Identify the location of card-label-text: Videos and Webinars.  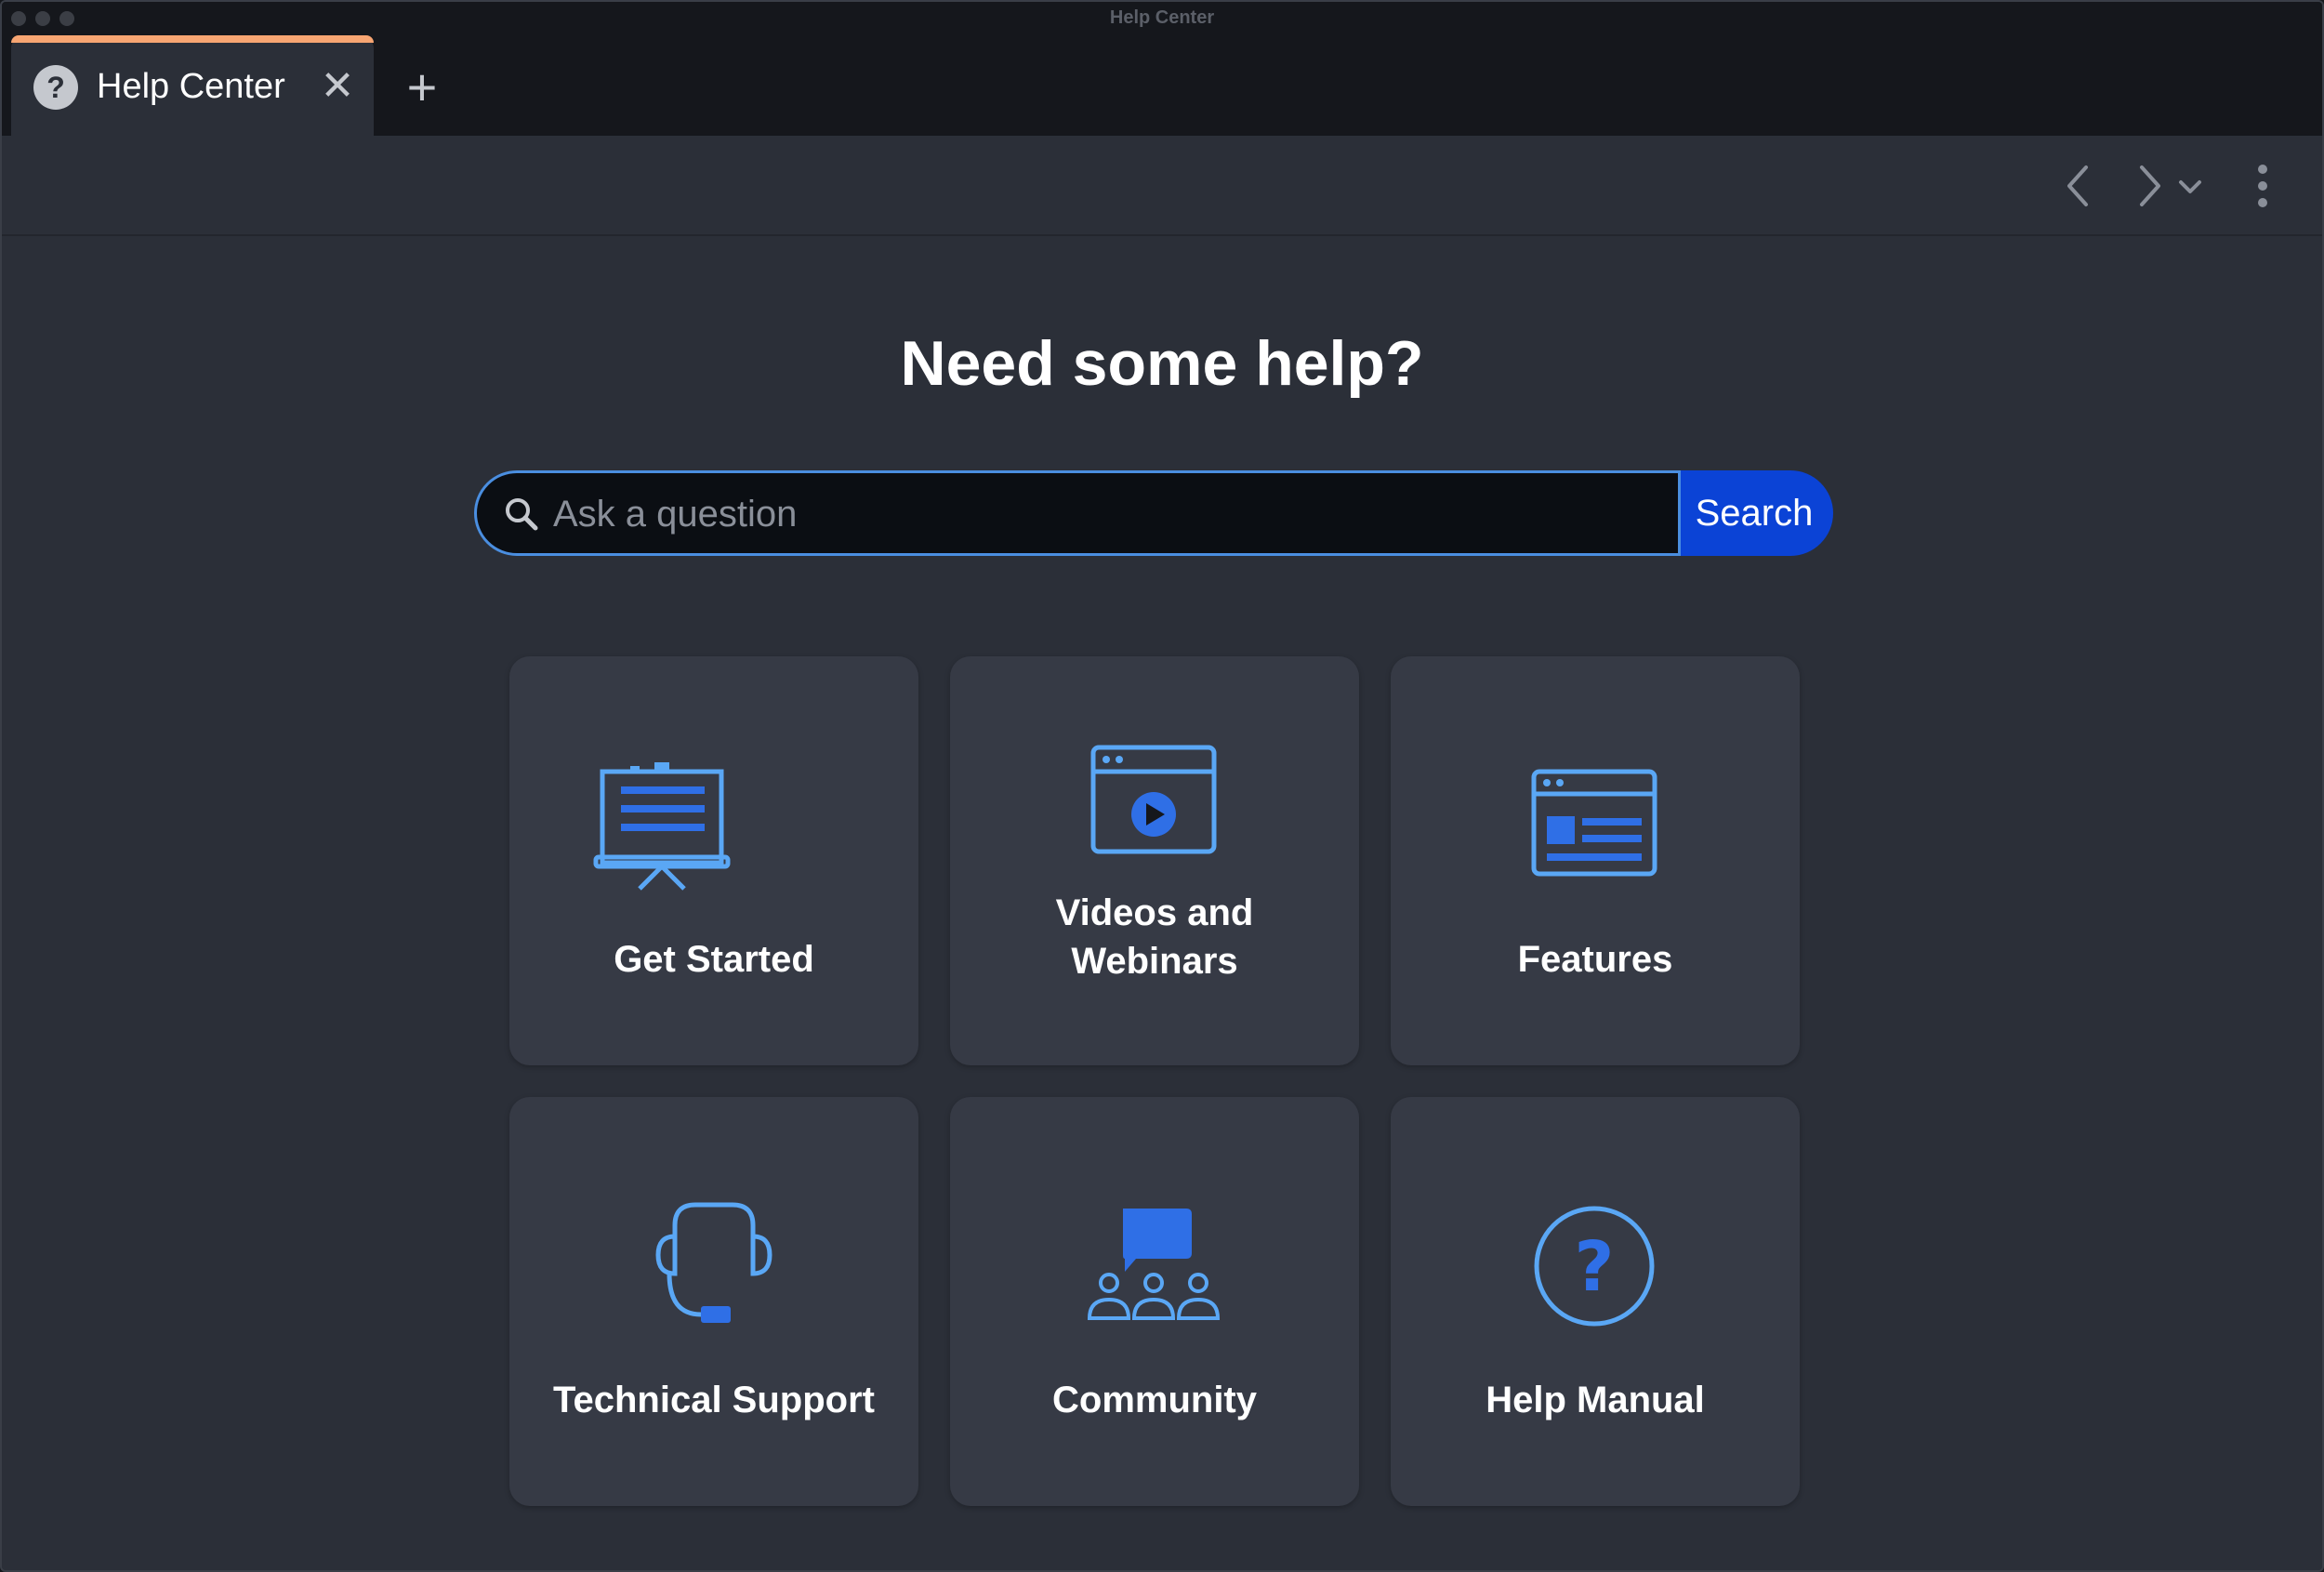
(1154, 937).